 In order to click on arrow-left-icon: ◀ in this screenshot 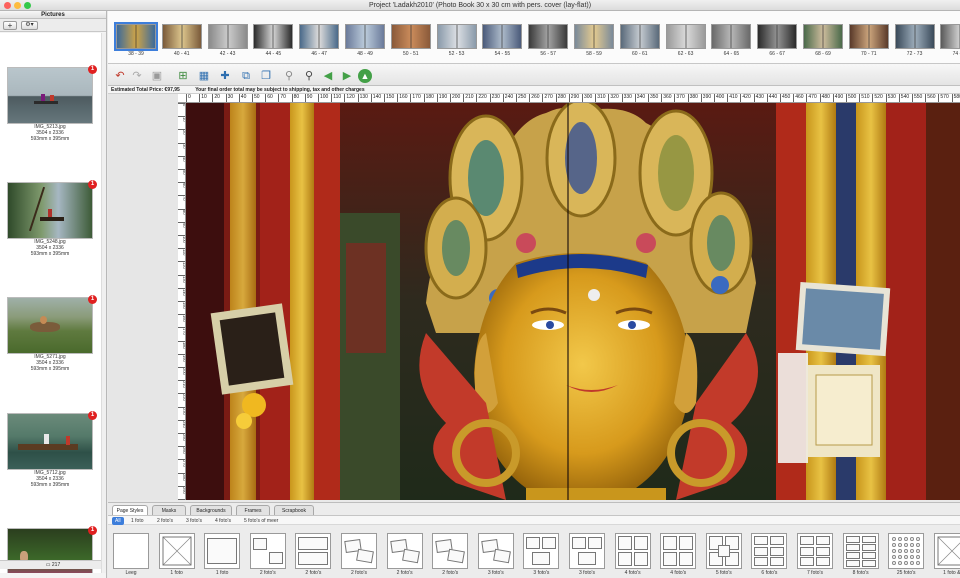, I will do `click(328, 76)`.